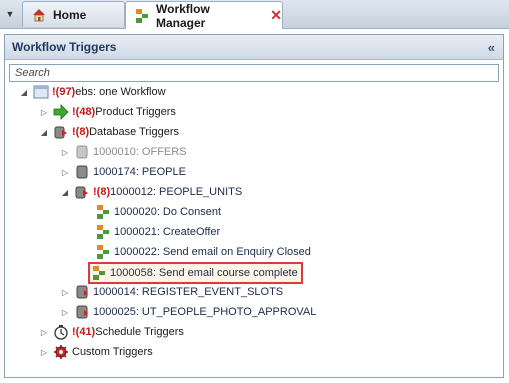 Image resolution: width=509 pixels, height=383 pixels. I want to click on tree-node-register-event-slots: ▷ 1000014: REGISTER_EVENT_SLOTS, so click(171, 292).